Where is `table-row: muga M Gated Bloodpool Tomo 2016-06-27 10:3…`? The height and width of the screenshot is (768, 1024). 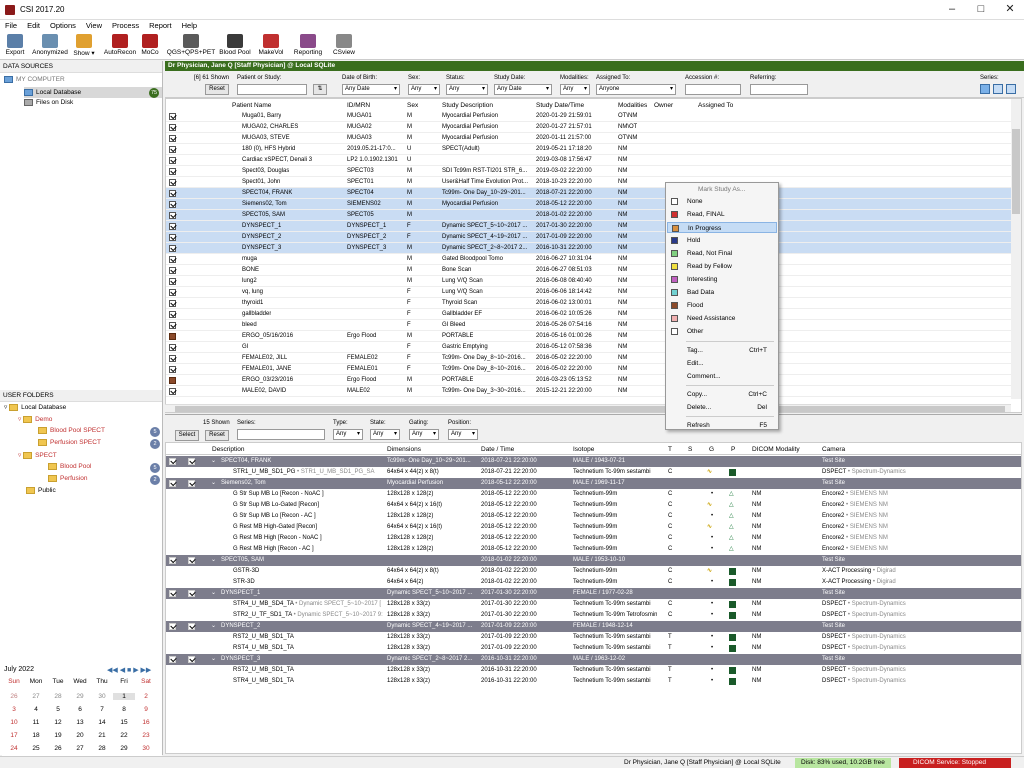 table-row: muga M Gated Bloodpool Tomo 2016-06-27 10:3… is located at coordinates (588, 259).